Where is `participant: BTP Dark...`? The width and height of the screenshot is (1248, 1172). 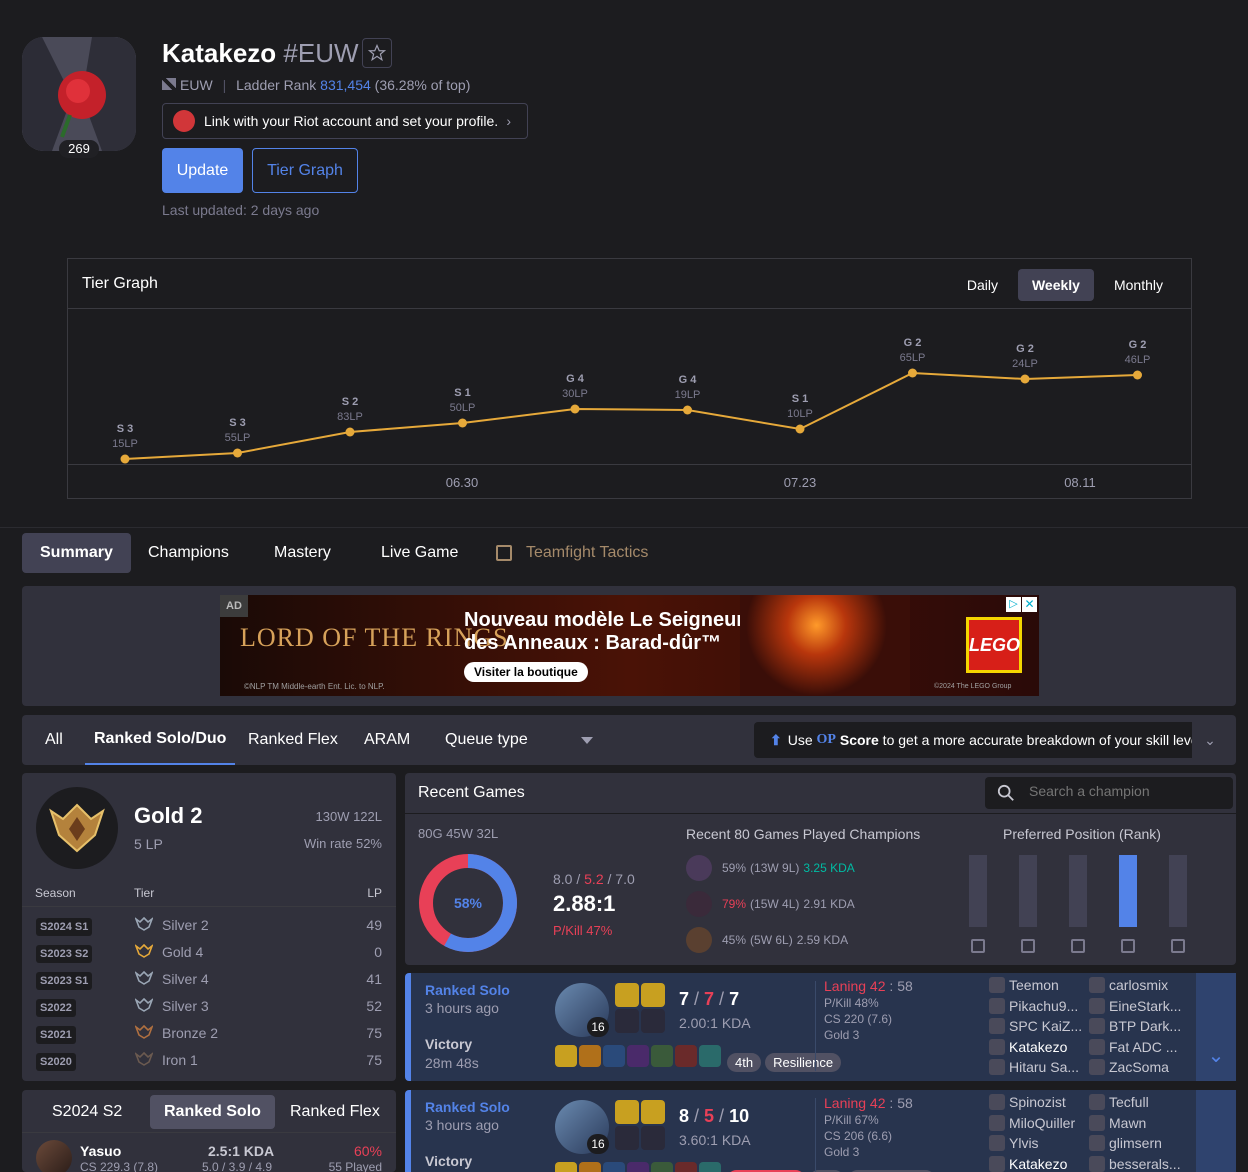 participant: BTP Dark... is located at coordinates (1135, 1026).